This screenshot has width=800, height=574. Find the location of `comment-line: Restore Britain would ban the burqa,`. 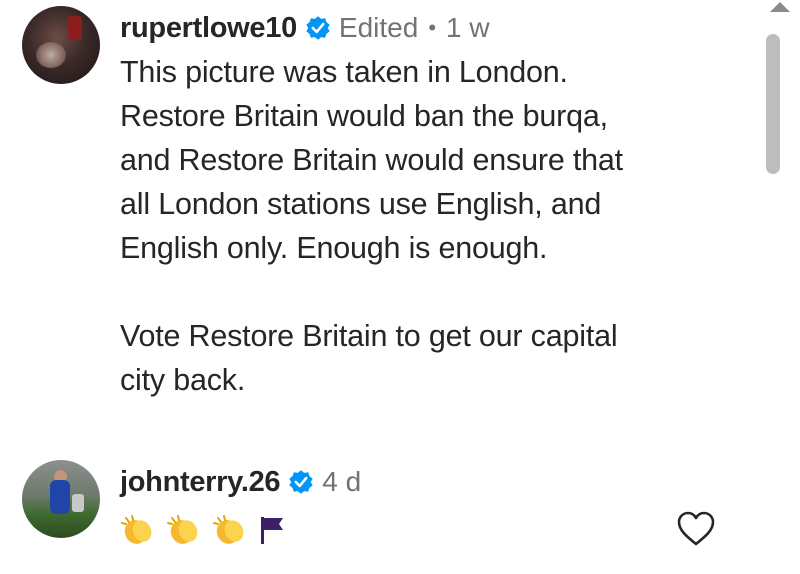

comment-line: Restore Britain would ban the burqa, is located at coordinates (364, 116).